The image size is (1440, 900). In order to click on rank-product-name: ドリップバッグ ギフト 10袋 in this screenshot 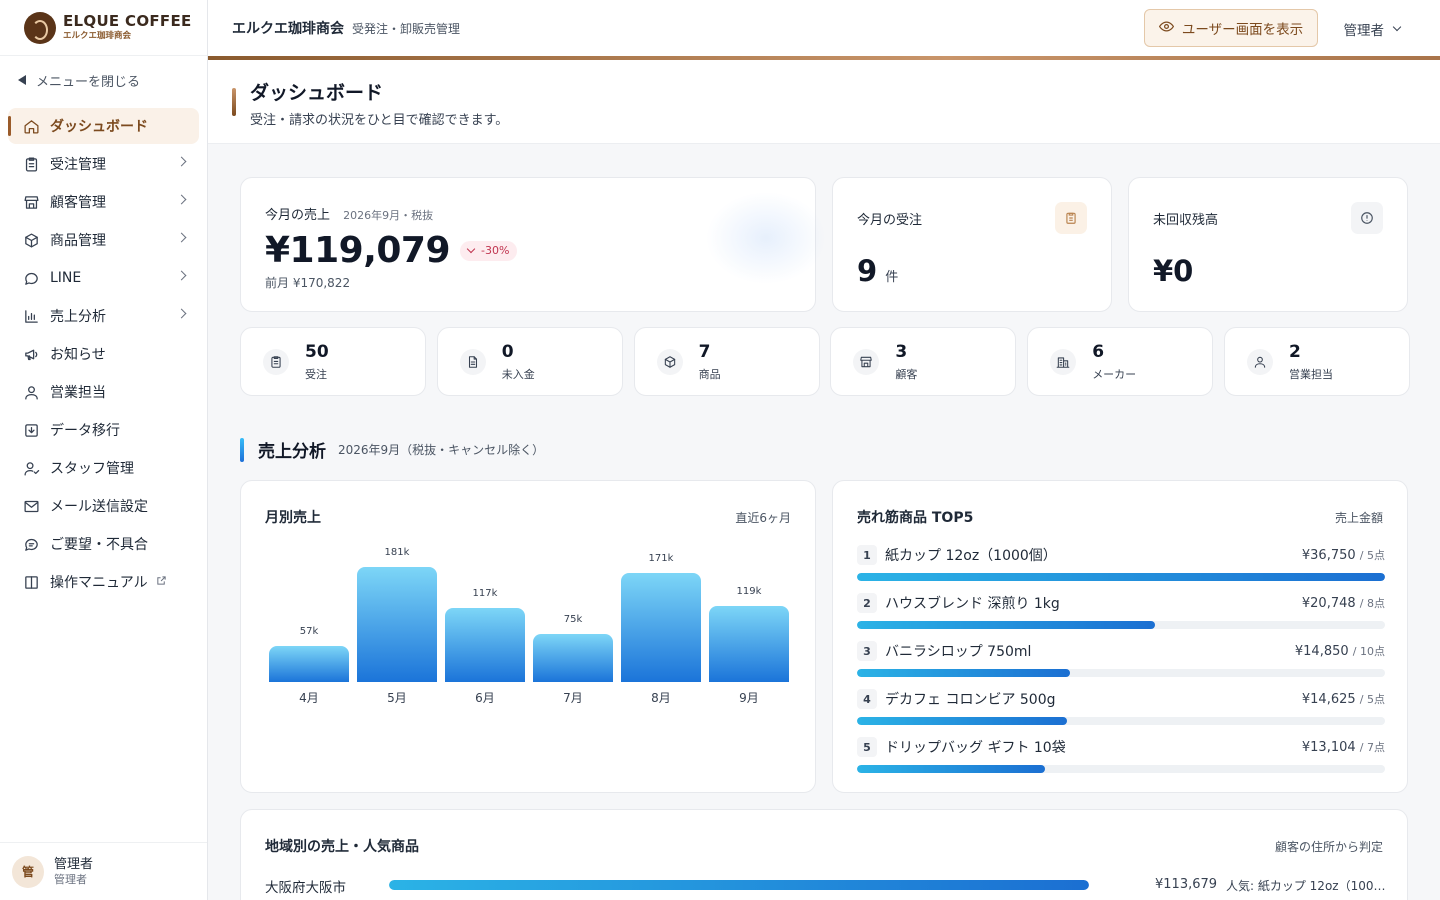, I will do `click(975, 748)`.